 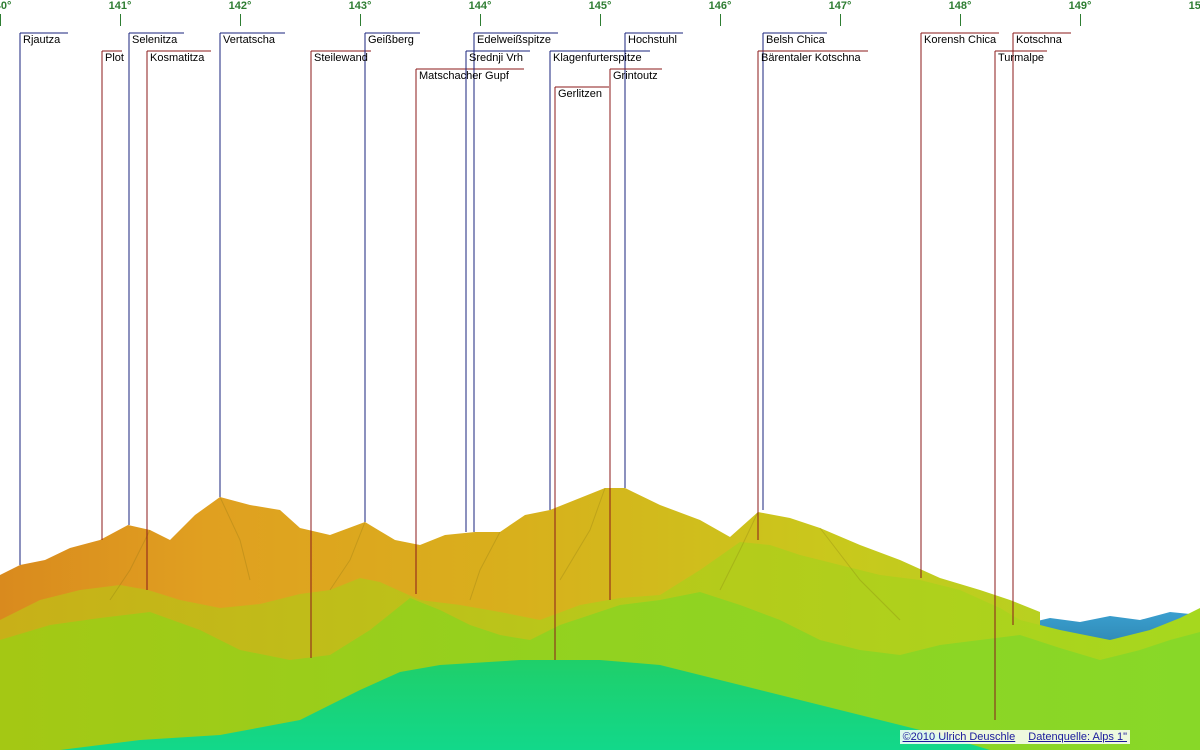 I want to click on peak-label-gerlitzen: Gerlitzen, so click(x=580, y=94).